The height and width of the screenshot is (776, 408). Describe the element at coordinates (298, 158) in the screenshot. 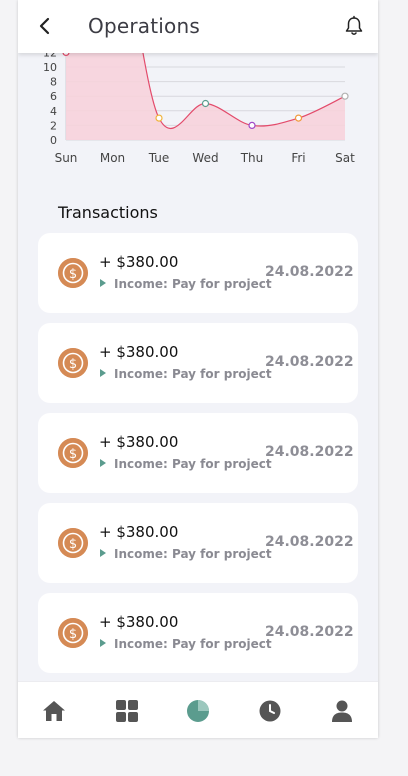

I see `x-tick-label: Fri` at that location.